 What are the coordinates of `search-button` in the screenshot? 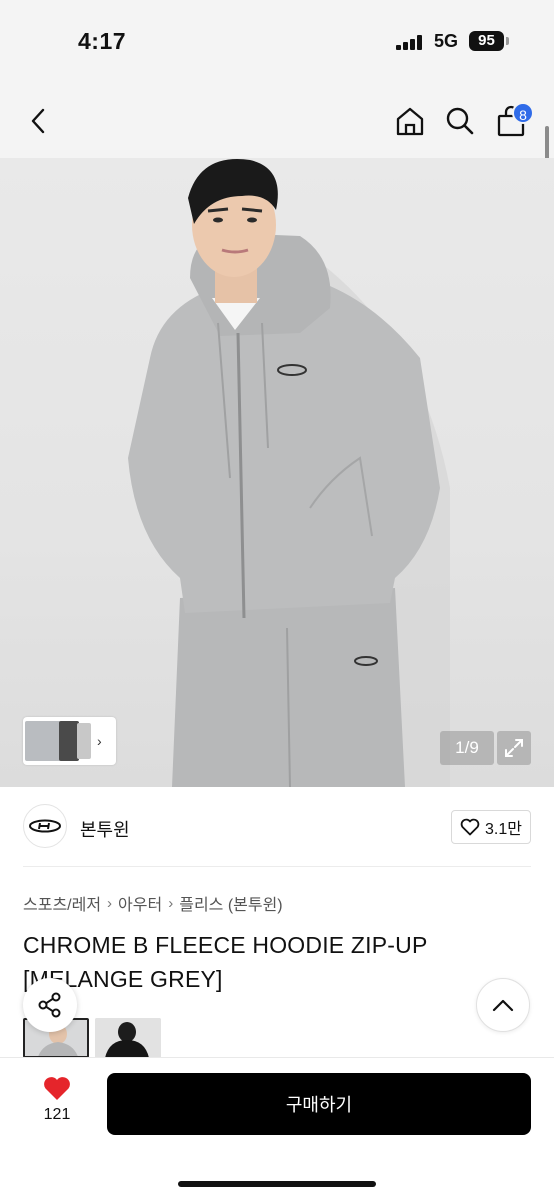 It's located at (460, 121).